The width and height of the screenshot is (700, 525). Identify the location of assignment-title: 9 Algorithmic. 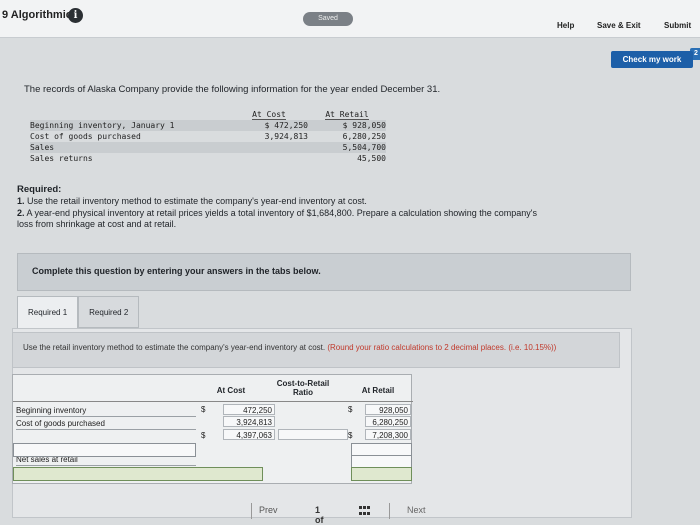
(37, 15).